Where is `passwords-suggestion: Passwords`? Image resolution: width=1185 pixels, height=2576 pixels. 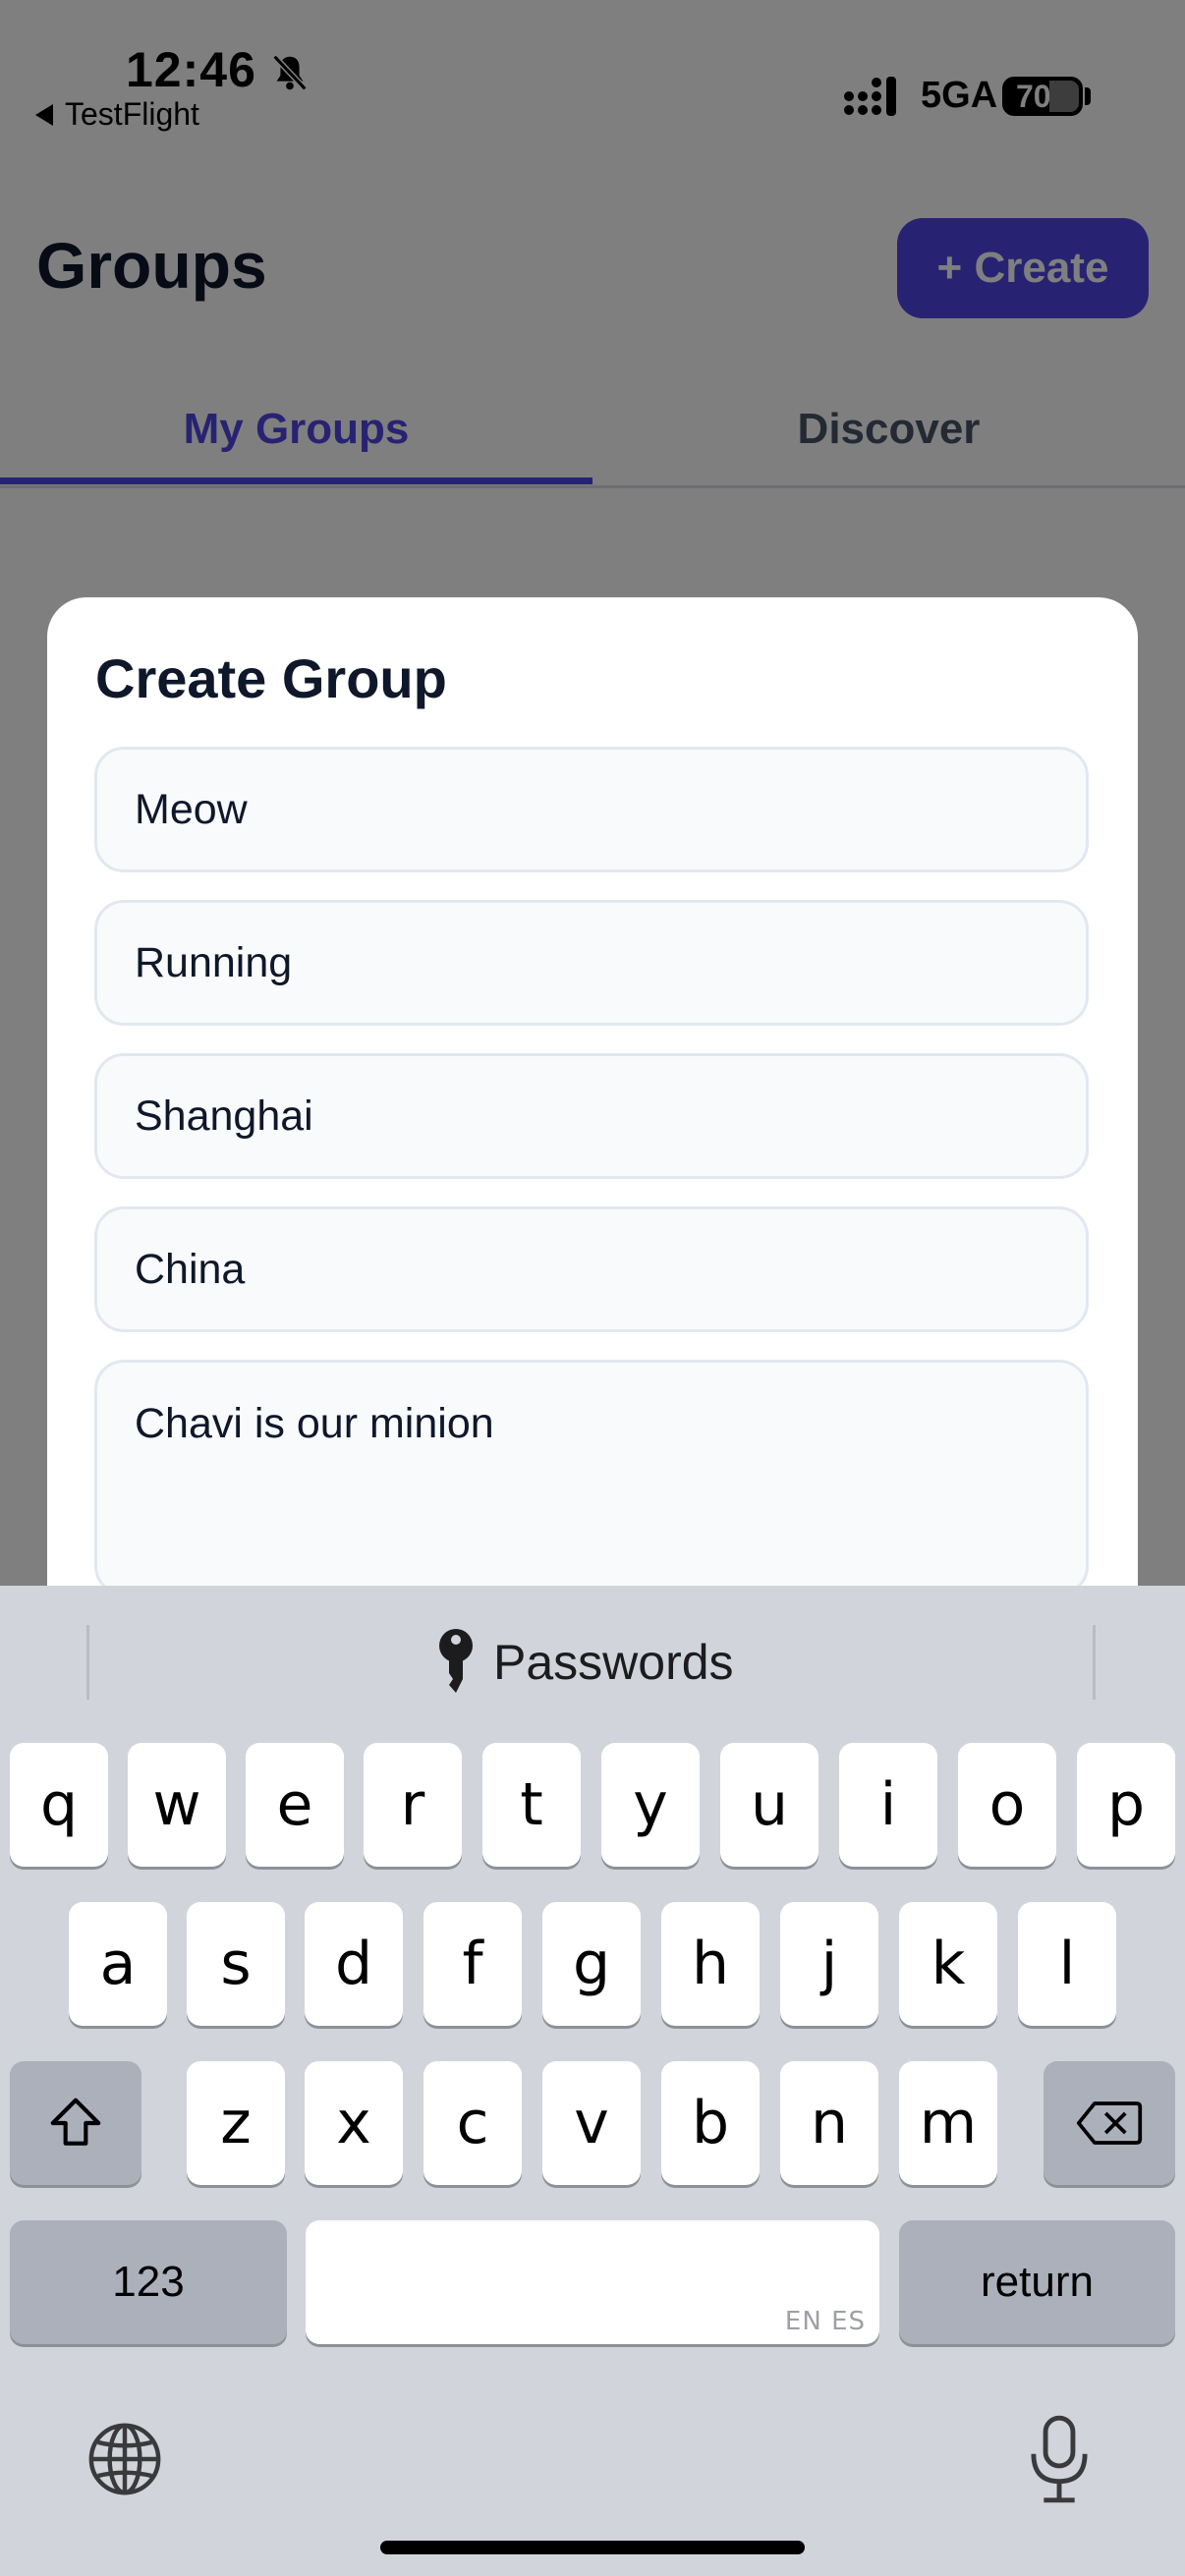
passwords-suggestion: Passwords is located at coordinates (585, 1662).